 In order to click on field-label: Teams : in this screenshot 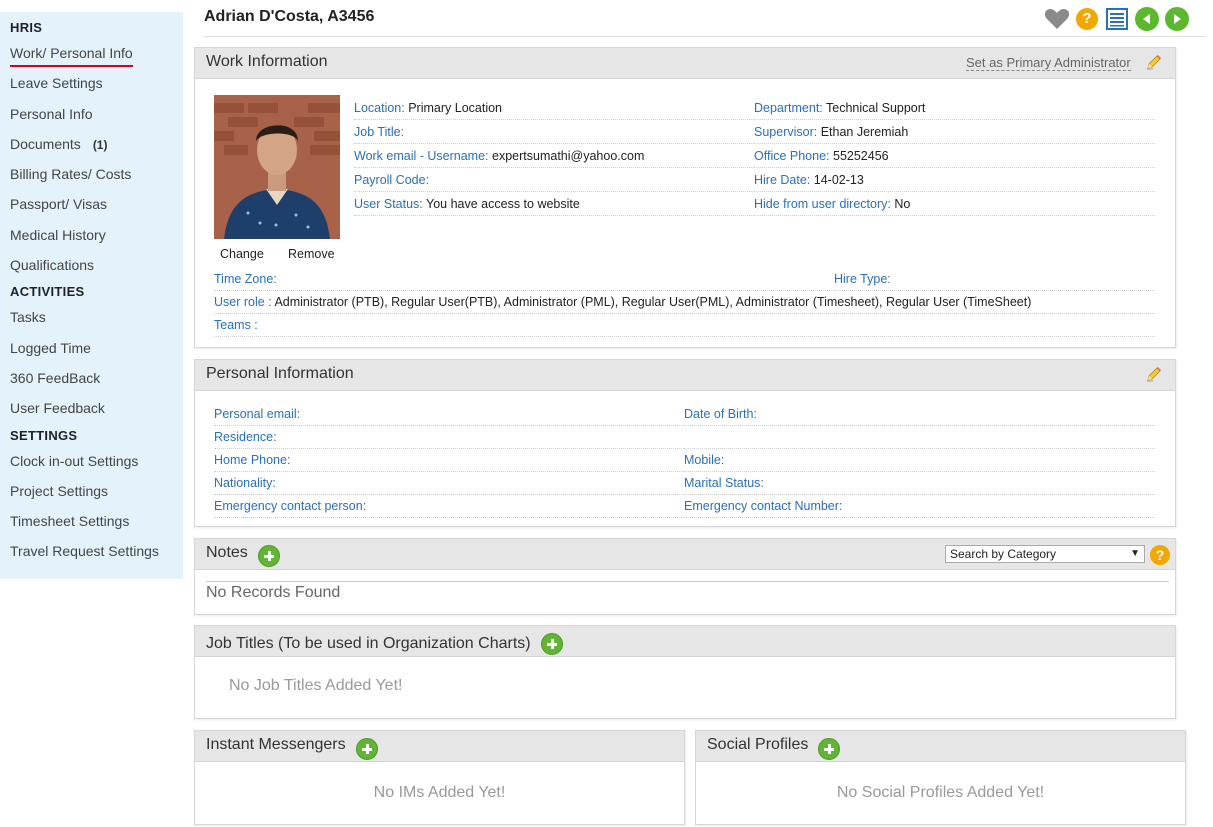, I will do `click(236, 325)`.